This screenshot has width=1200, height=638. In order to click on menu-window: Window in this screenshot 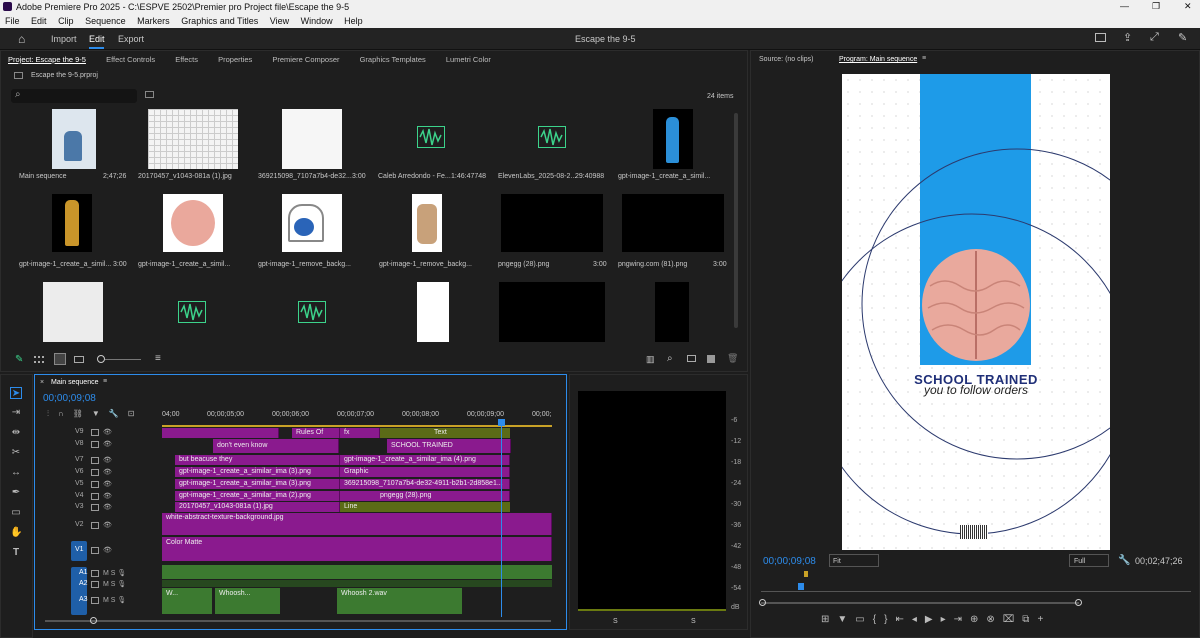, I will do `click(317, 21)`.